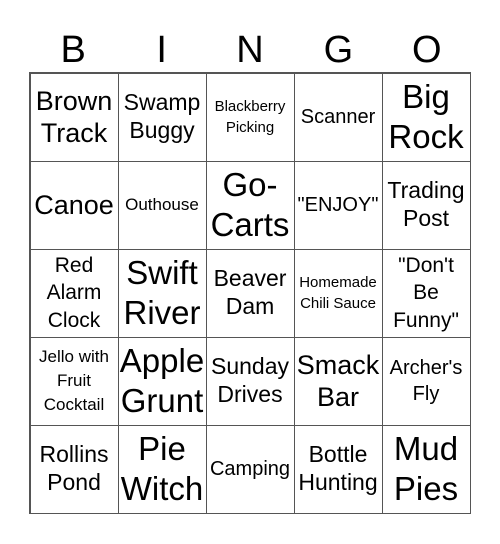  What do you see at coordinates (338, 293) in the screenshot?
I see `bingo-cell: Homemade Chili Sauce` at bounding box center [338, 293].